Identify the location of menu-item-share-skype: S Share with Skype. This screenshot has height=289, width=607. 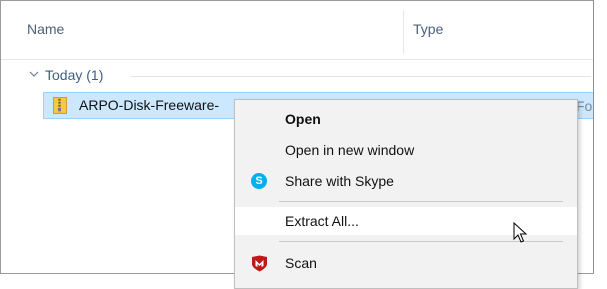
(406, 181).